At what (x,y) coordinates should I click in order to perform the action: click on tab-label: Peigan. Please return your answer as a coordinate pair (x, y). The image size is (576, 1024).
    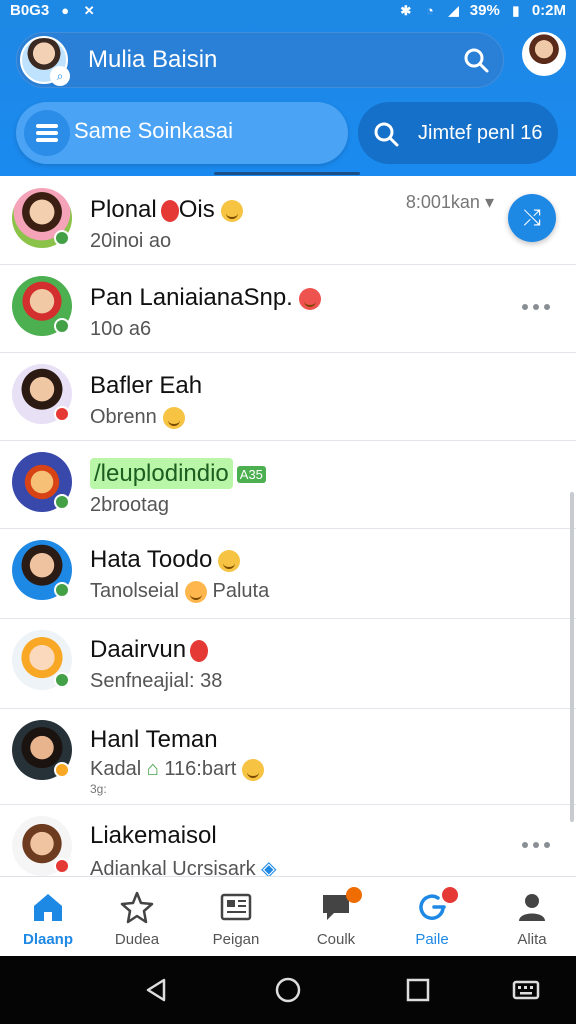
    Looking at the image, I should click on (236, 939).